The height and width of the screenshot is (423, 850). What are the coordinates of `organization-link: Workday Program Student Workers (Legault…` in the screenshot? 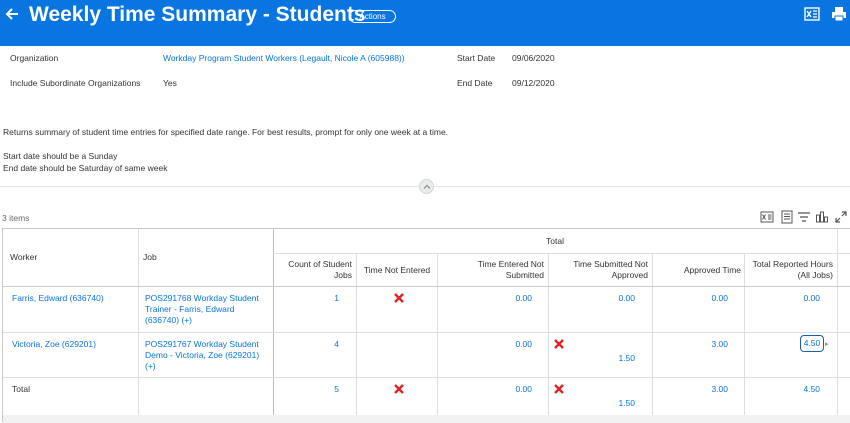 It's located at (284, 58).